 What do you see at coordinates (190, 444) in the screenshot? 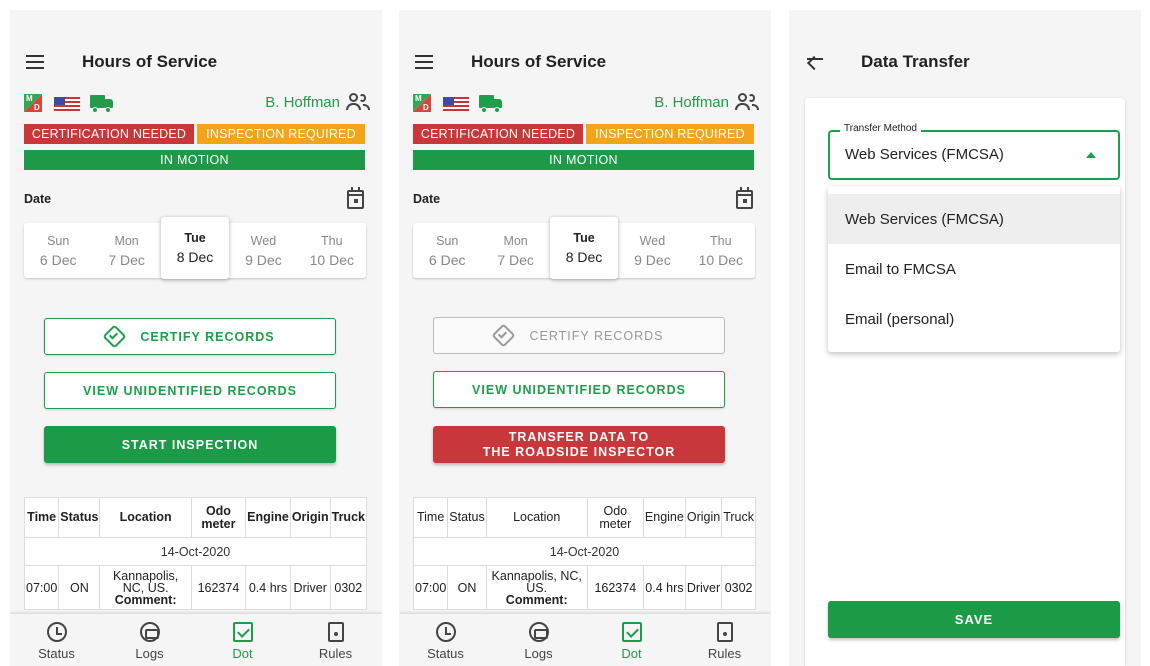
I see `start-inspection-button: START INSPECTION` at bounding box center [190, 444].